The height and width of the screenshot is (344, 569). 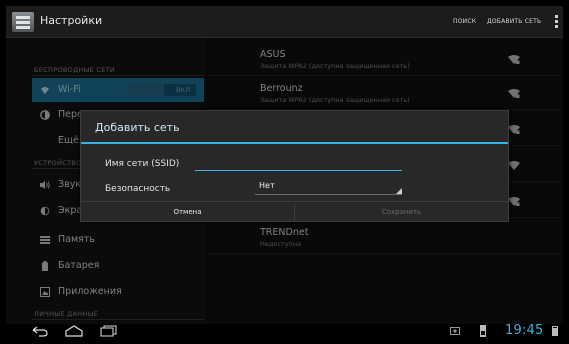 I want to click on dropdown-arrow-icon, so click(x=399, y=191).